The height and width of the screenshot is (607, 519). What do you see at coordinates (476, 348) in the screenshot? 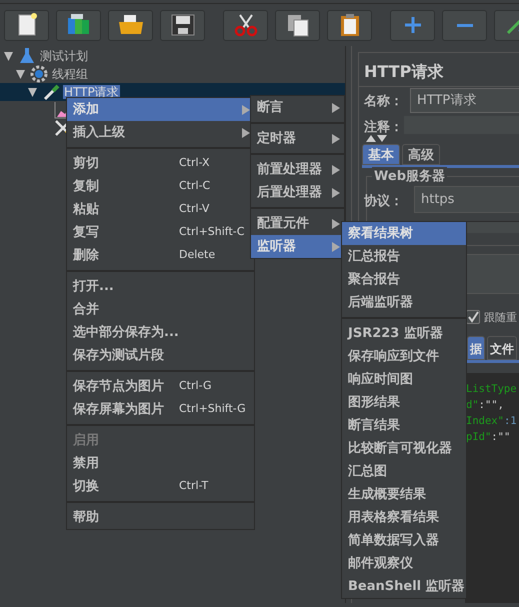
I see `tab: 据` at bounding box center [476, 348].